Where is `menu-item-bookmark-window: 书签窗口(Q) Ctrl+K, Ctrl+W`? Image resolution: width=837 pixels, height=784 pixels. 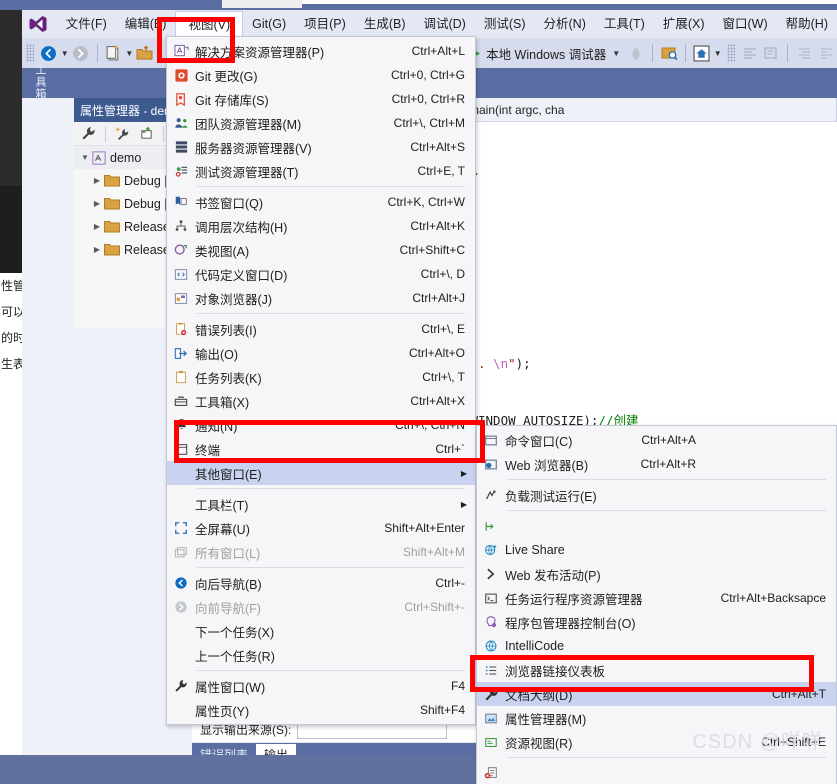
menu-item-bookmark-window: 书签窗口(Q) Ctrl+K, Ctrl+W is located at coordinates (321, 202).